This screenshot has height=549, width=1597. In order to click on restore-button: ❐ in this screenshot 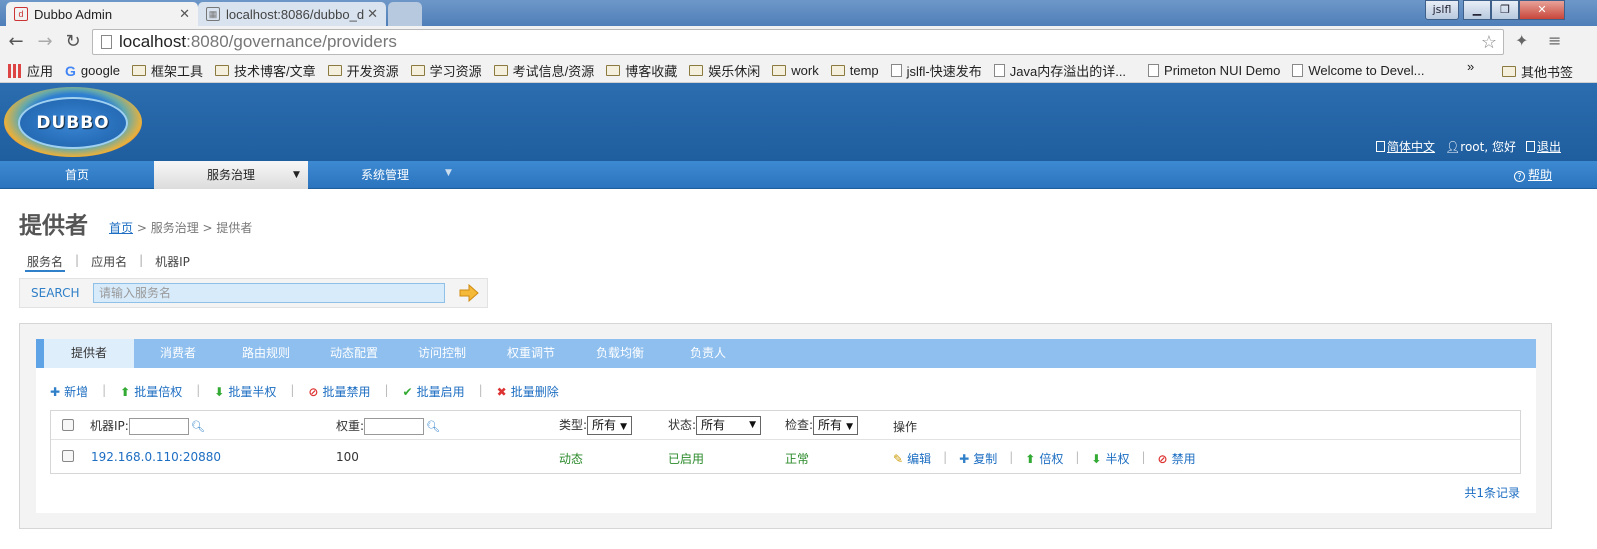, I will do `click(1505, 10)`.